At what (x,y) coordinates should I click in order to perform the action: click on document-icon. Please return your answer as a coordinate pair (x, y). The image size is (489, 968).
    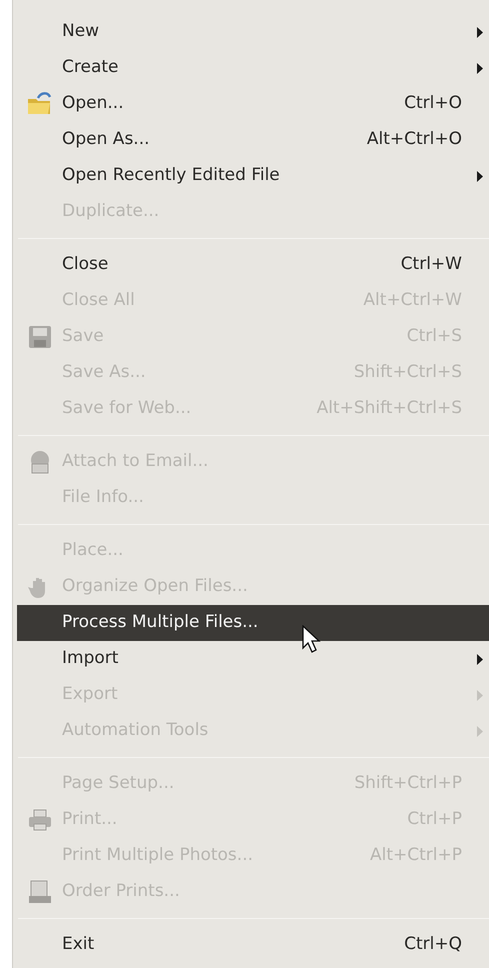
    Looking at the image, I should click on (39, 892).